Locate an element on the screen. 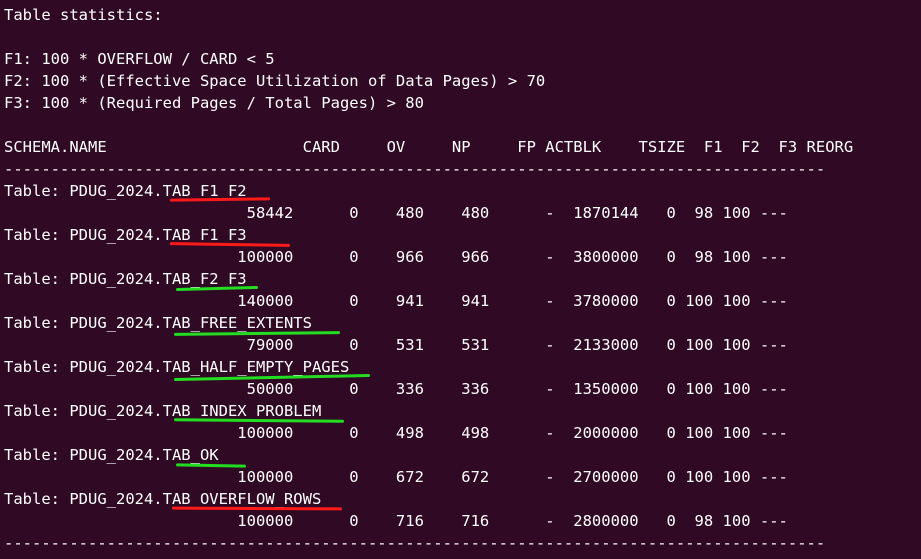 This screenshot has width=921, height=559. table-name-row: Table: PDUG_2024.TAB_FREE_EXTENTS is located at coordinates (158, 323).